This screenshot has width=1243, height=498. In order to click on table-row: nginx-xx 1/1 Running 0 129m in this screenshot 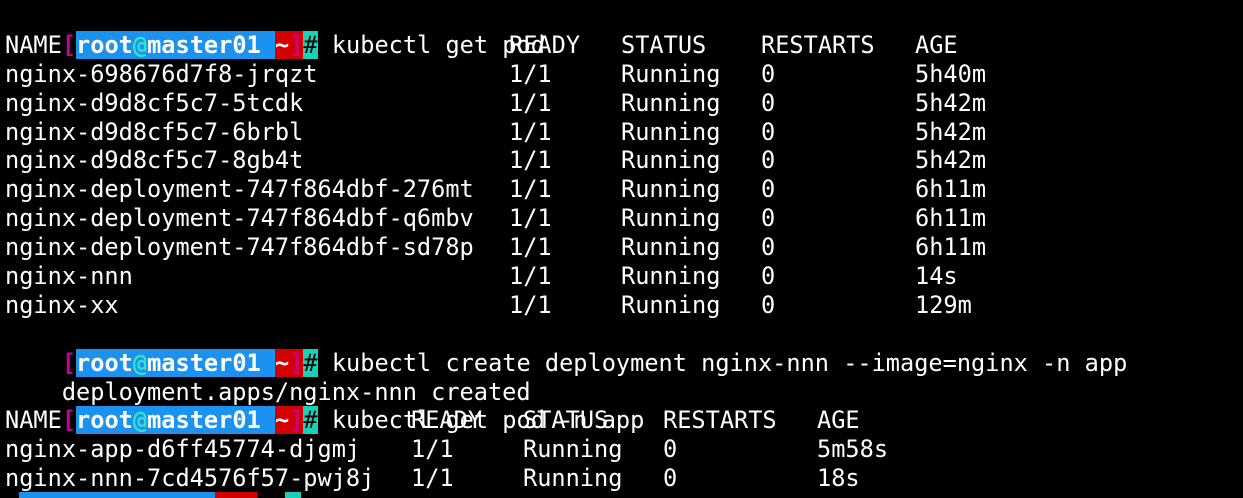, I will do `click(623, 305)`.